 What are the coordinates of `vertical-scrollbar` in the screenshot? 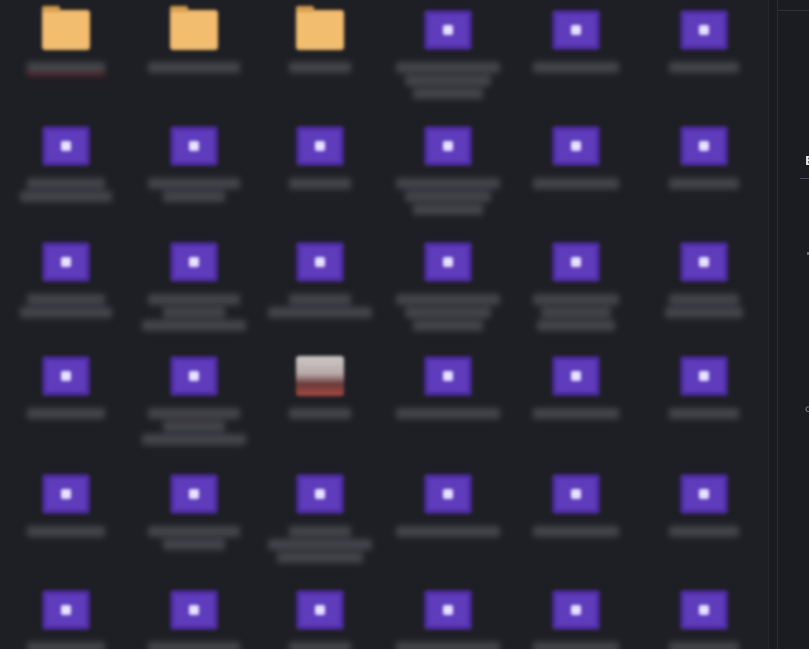 It's located at (772, 324).